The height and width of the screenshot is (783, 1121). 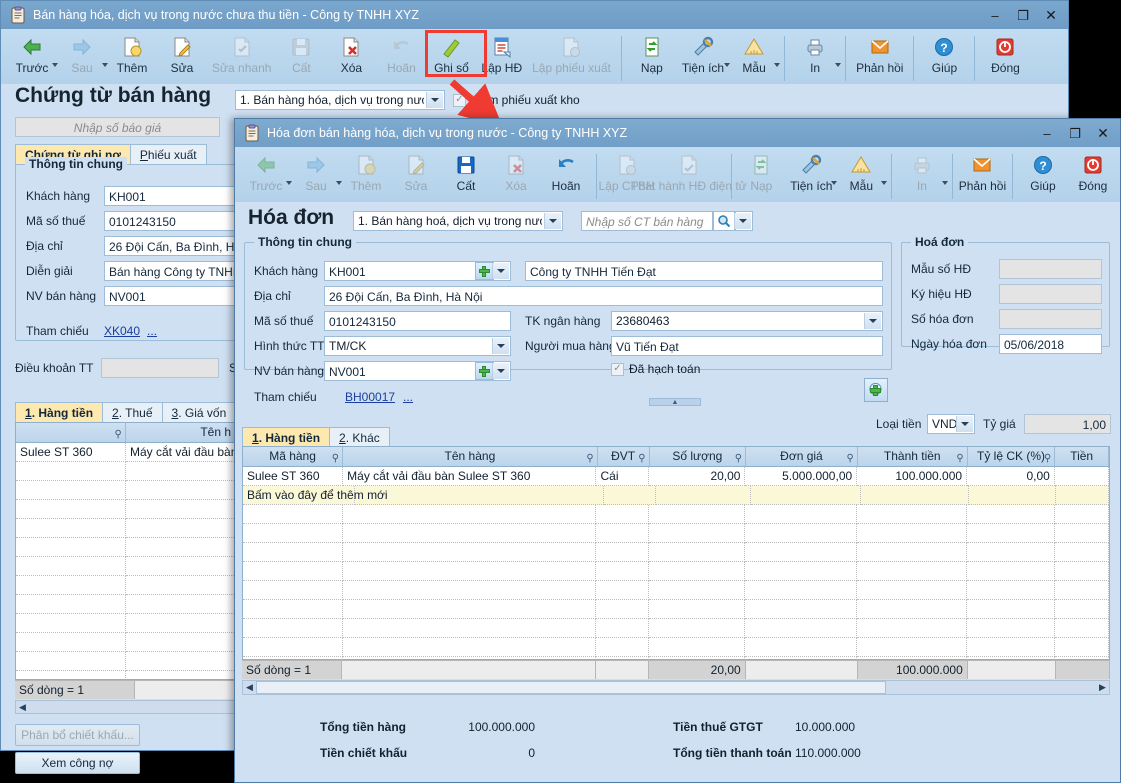 I want to click on scroll-right-icon: ▶, so click(x=1102, y=687).